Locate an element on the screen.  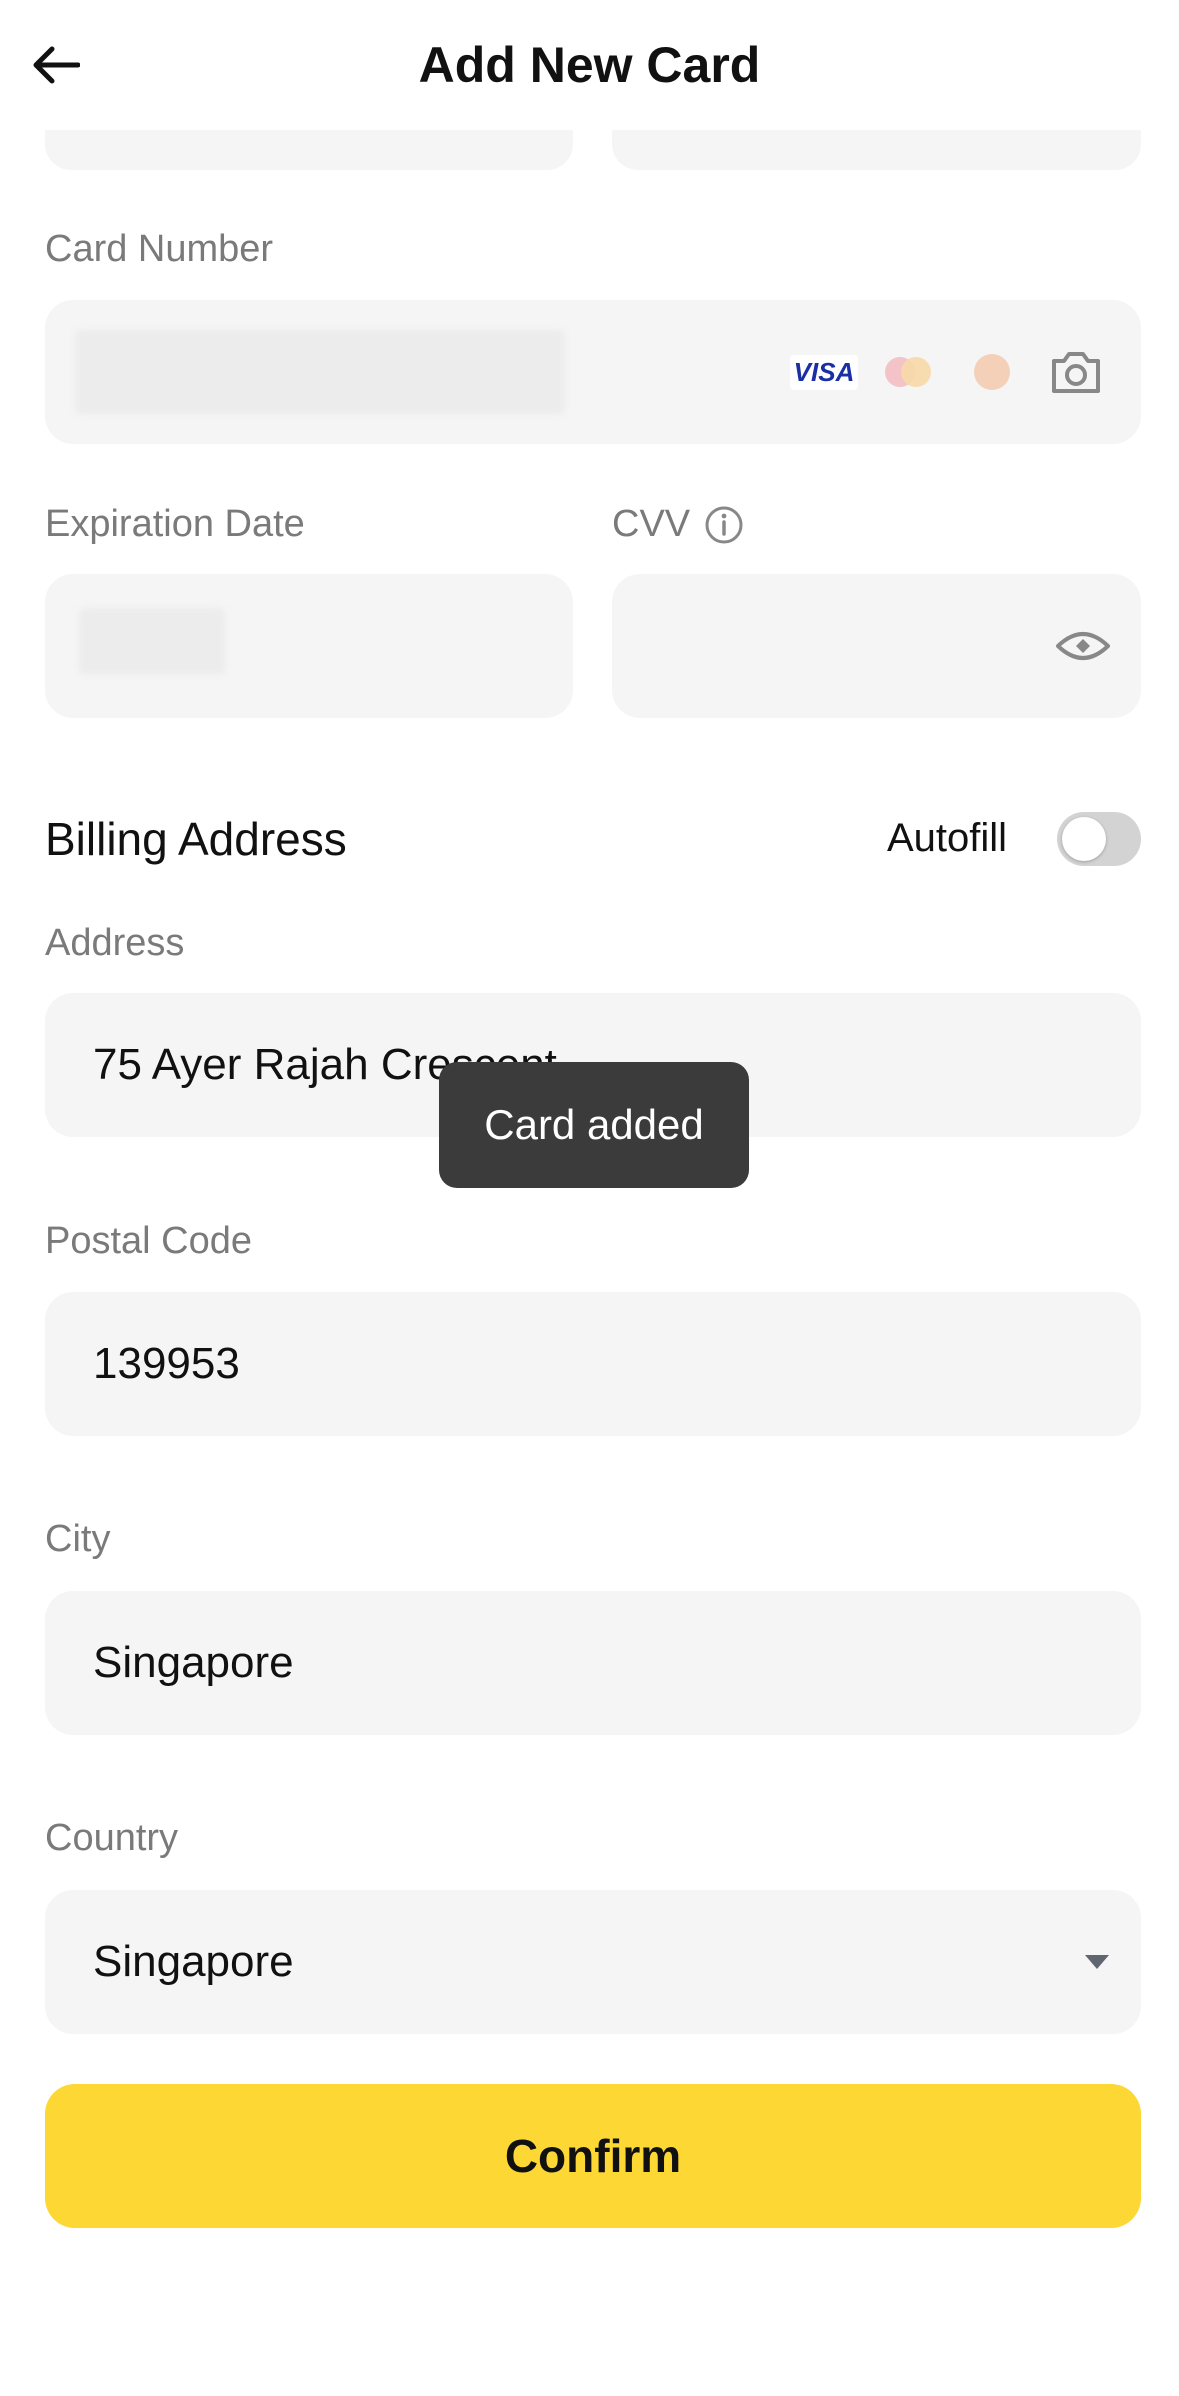
dropdown-arrow is located at coordinates (1097, 1962).